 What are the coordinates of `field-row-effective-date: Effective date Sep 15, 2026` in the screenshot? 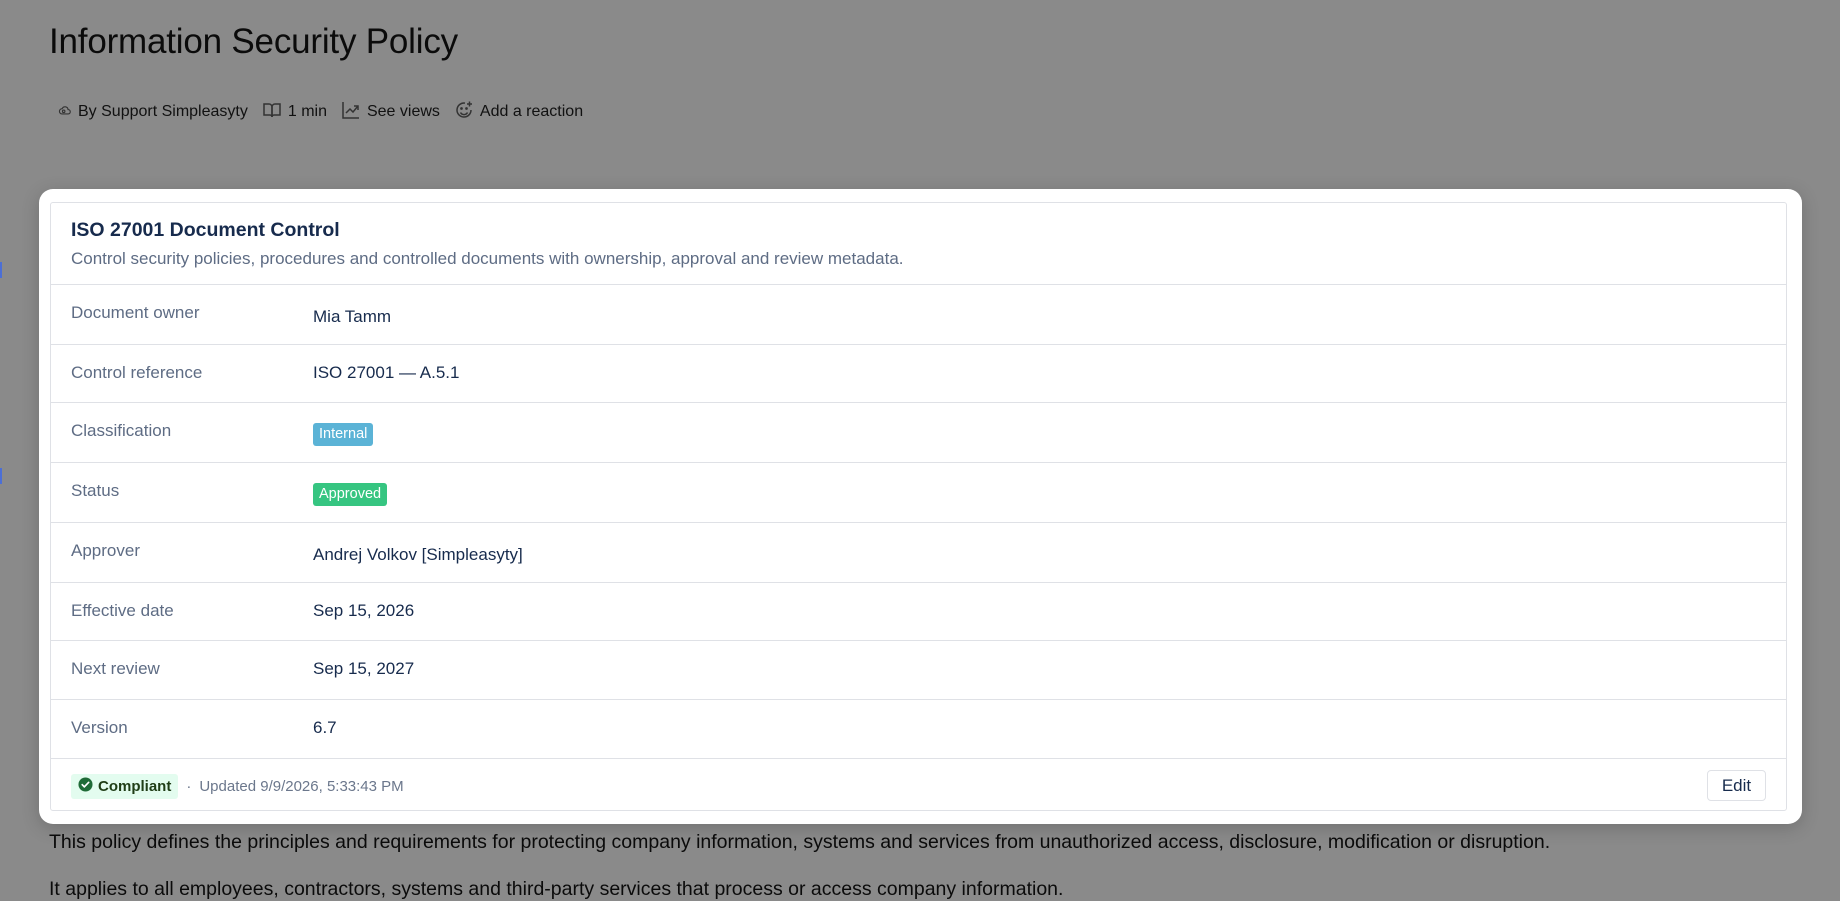 It's located at (918, 612).